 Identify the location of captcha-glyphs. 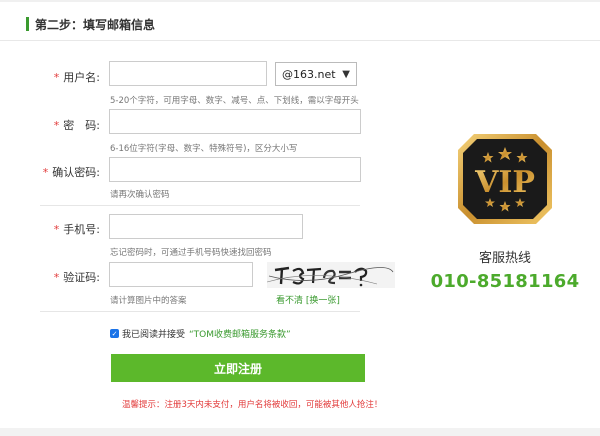
(331, 275).